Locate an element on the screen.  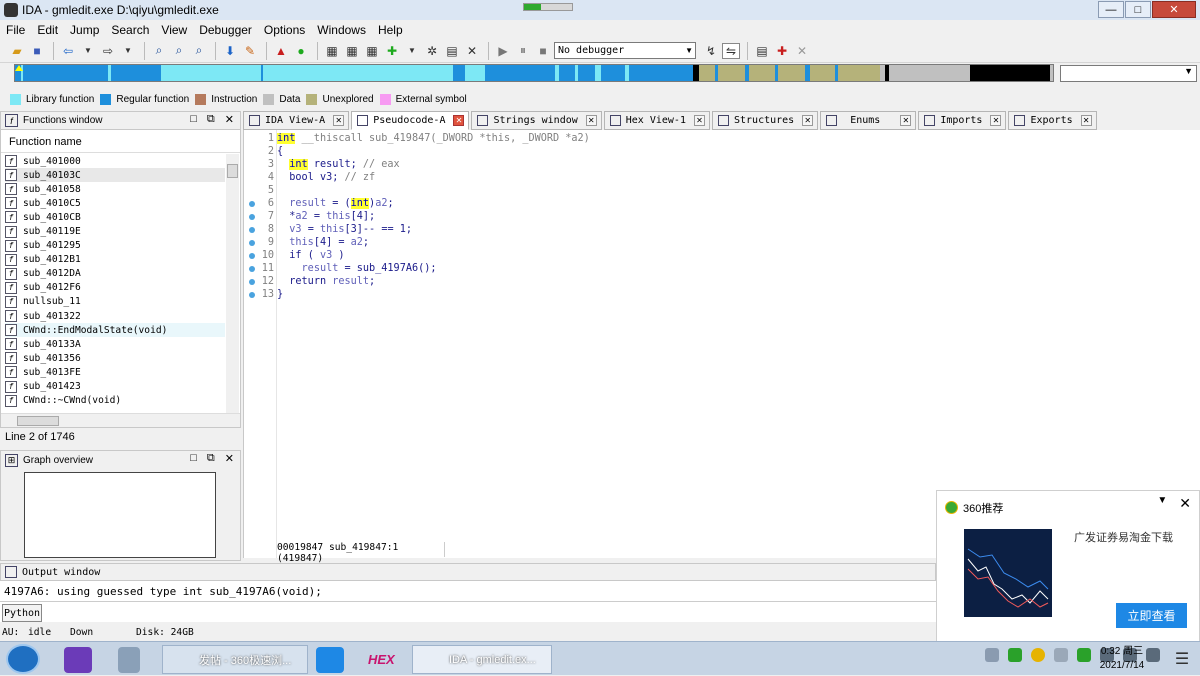
function-list-item: f sub_4012F6 is located at coordinates (115, 288).